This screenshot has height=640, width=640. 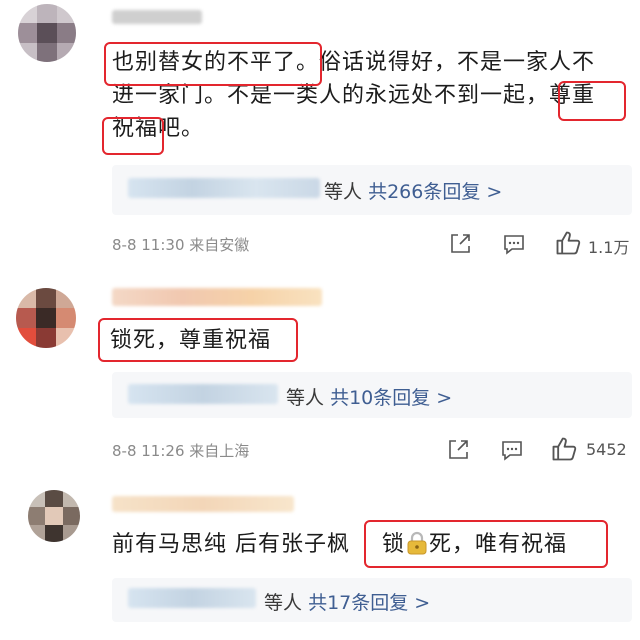 What do you see at coordinates (347, 601) in the screenshot?
I see `reply-summary: 等人 共17条回复 >` at bounding box center [347, 601].